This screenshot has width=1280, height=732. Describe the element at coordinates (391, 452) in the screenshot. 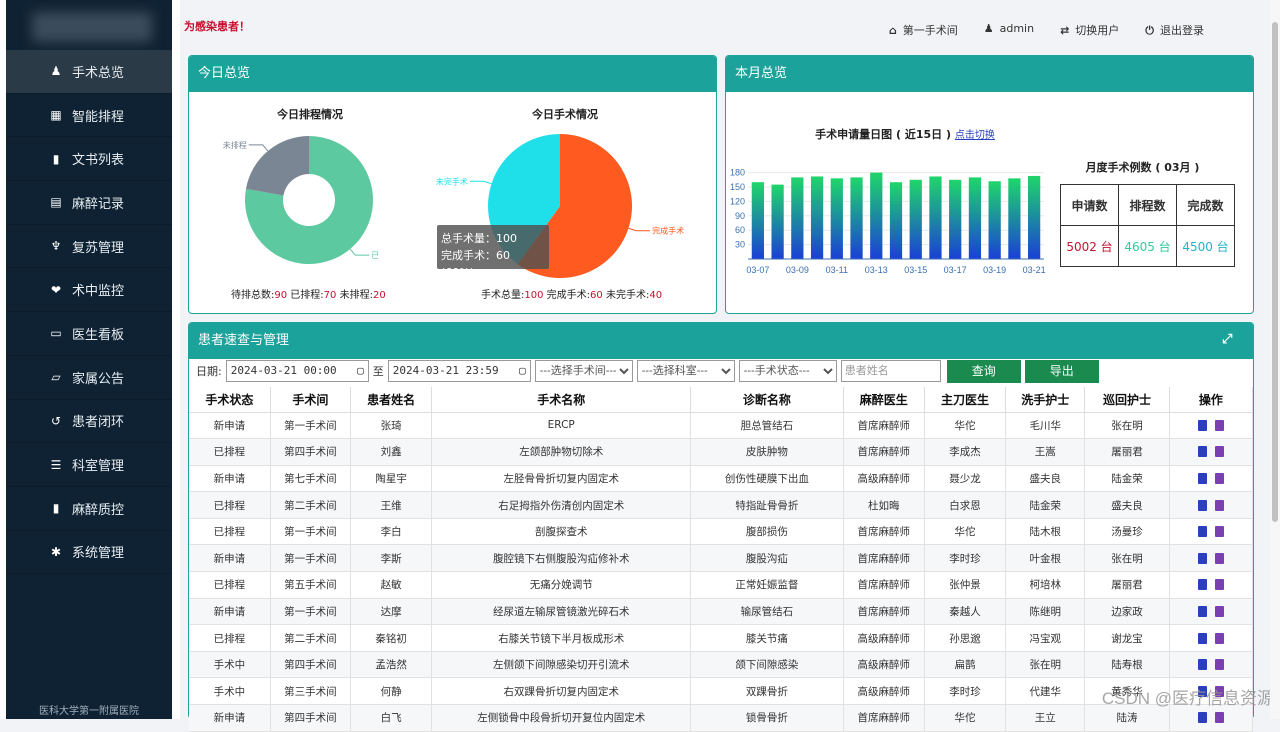

I see `table-cell: 刘鑫` at that location.